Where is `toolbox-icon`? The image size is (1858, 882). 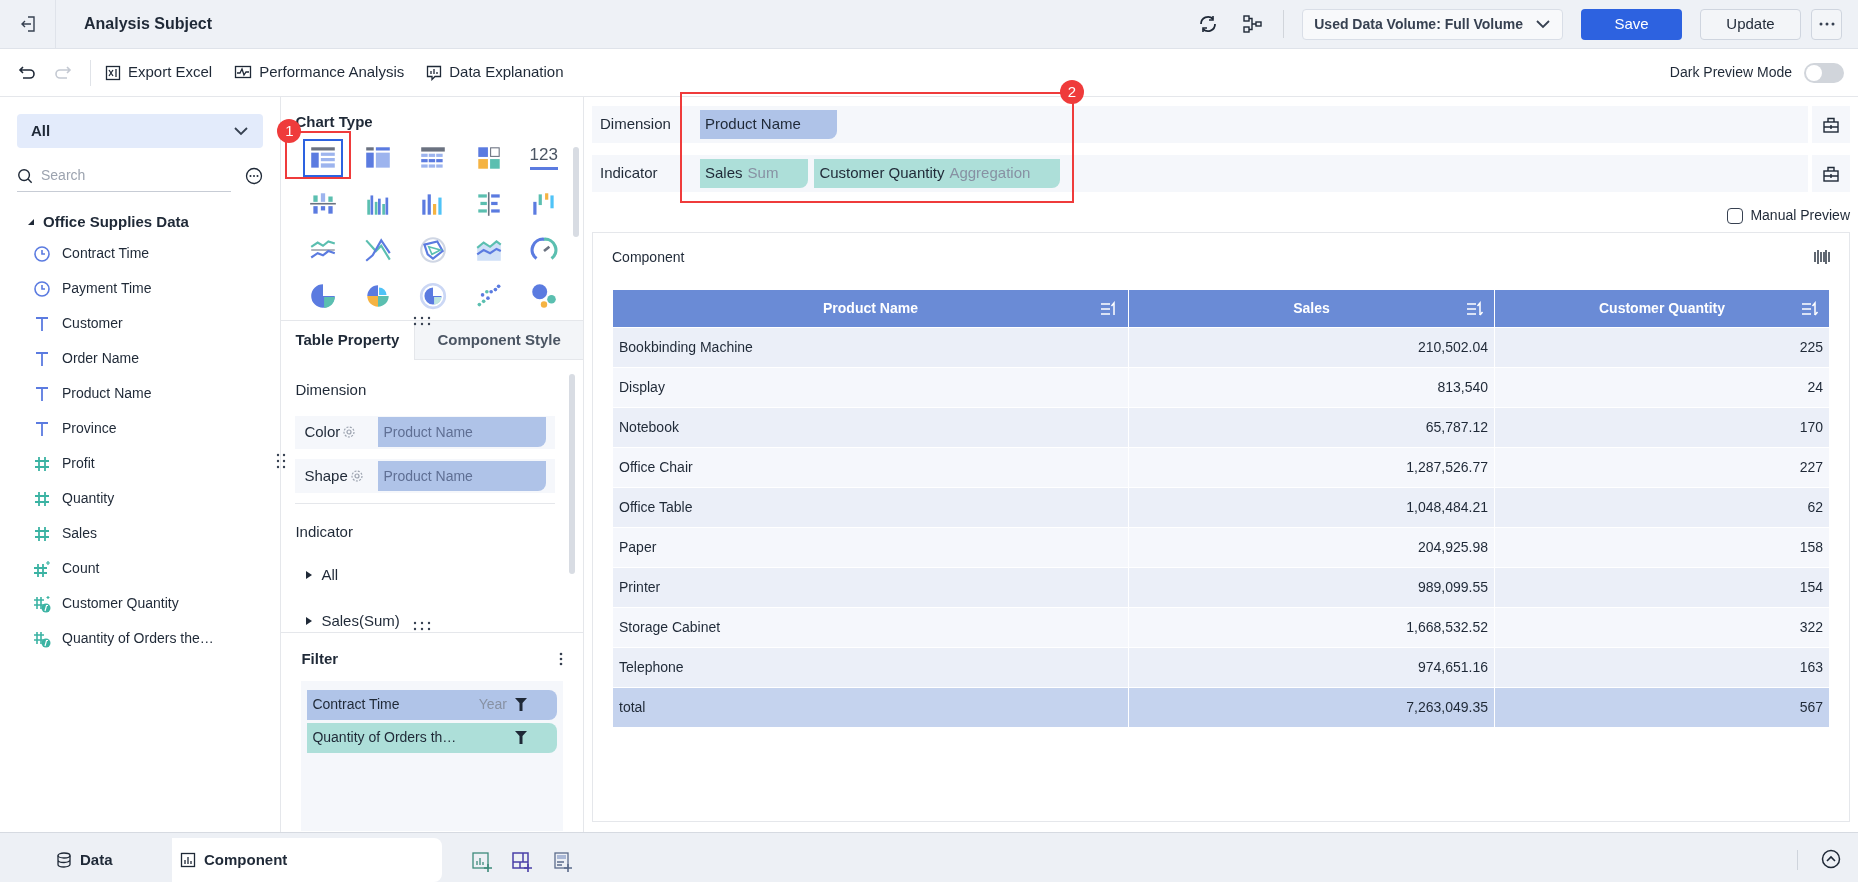 toolbox-icon is located at coordinates (1831, 124).